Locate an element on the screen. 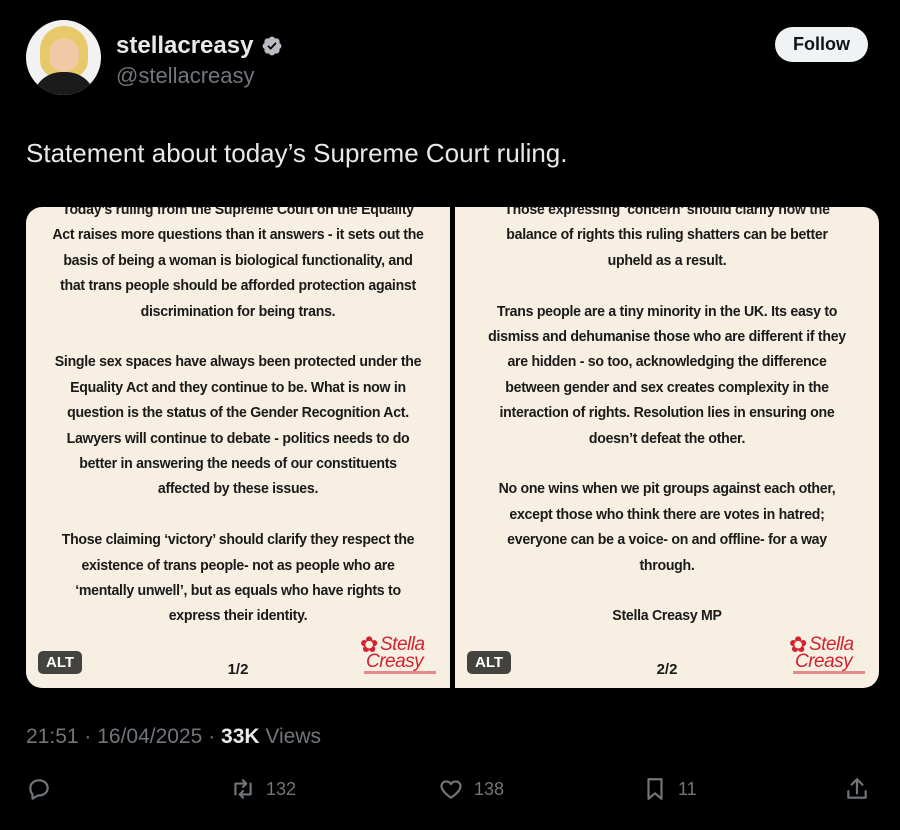  action-bar: 132 138 11 is located at coordinates (450, 792).